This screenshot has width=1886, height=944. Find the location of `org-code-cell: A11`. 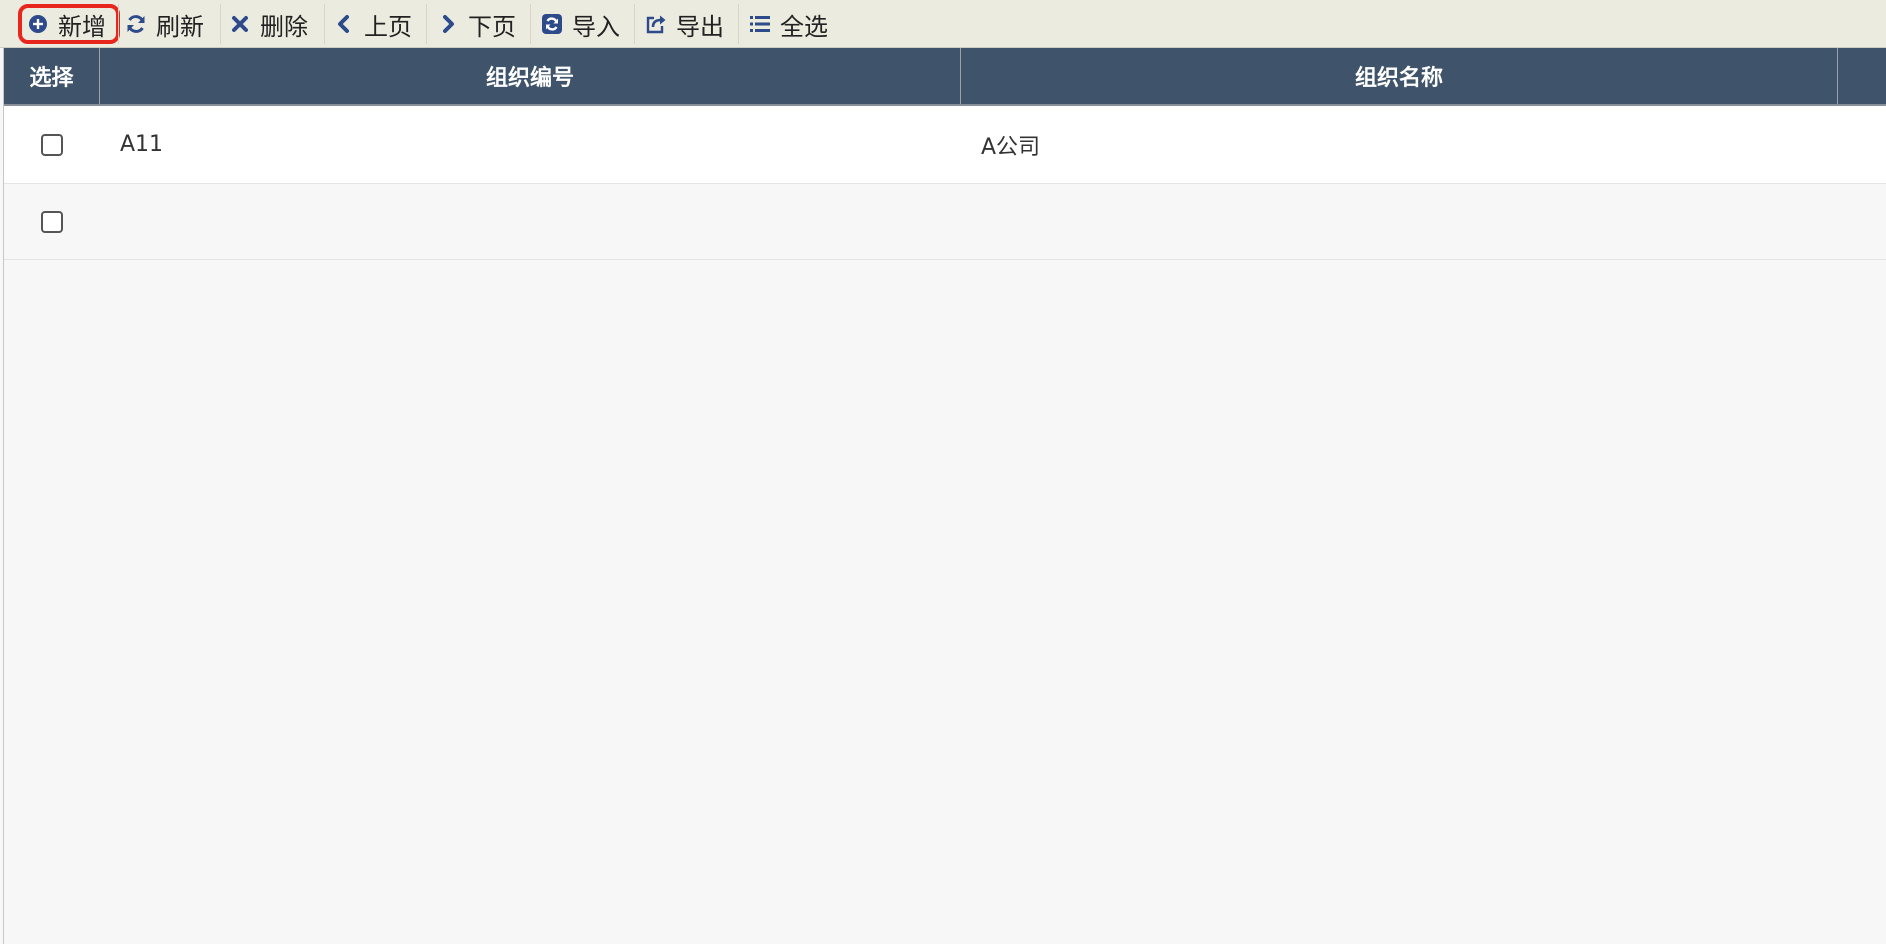

org-code-cell: A11 is located at coordinates (142, 144).